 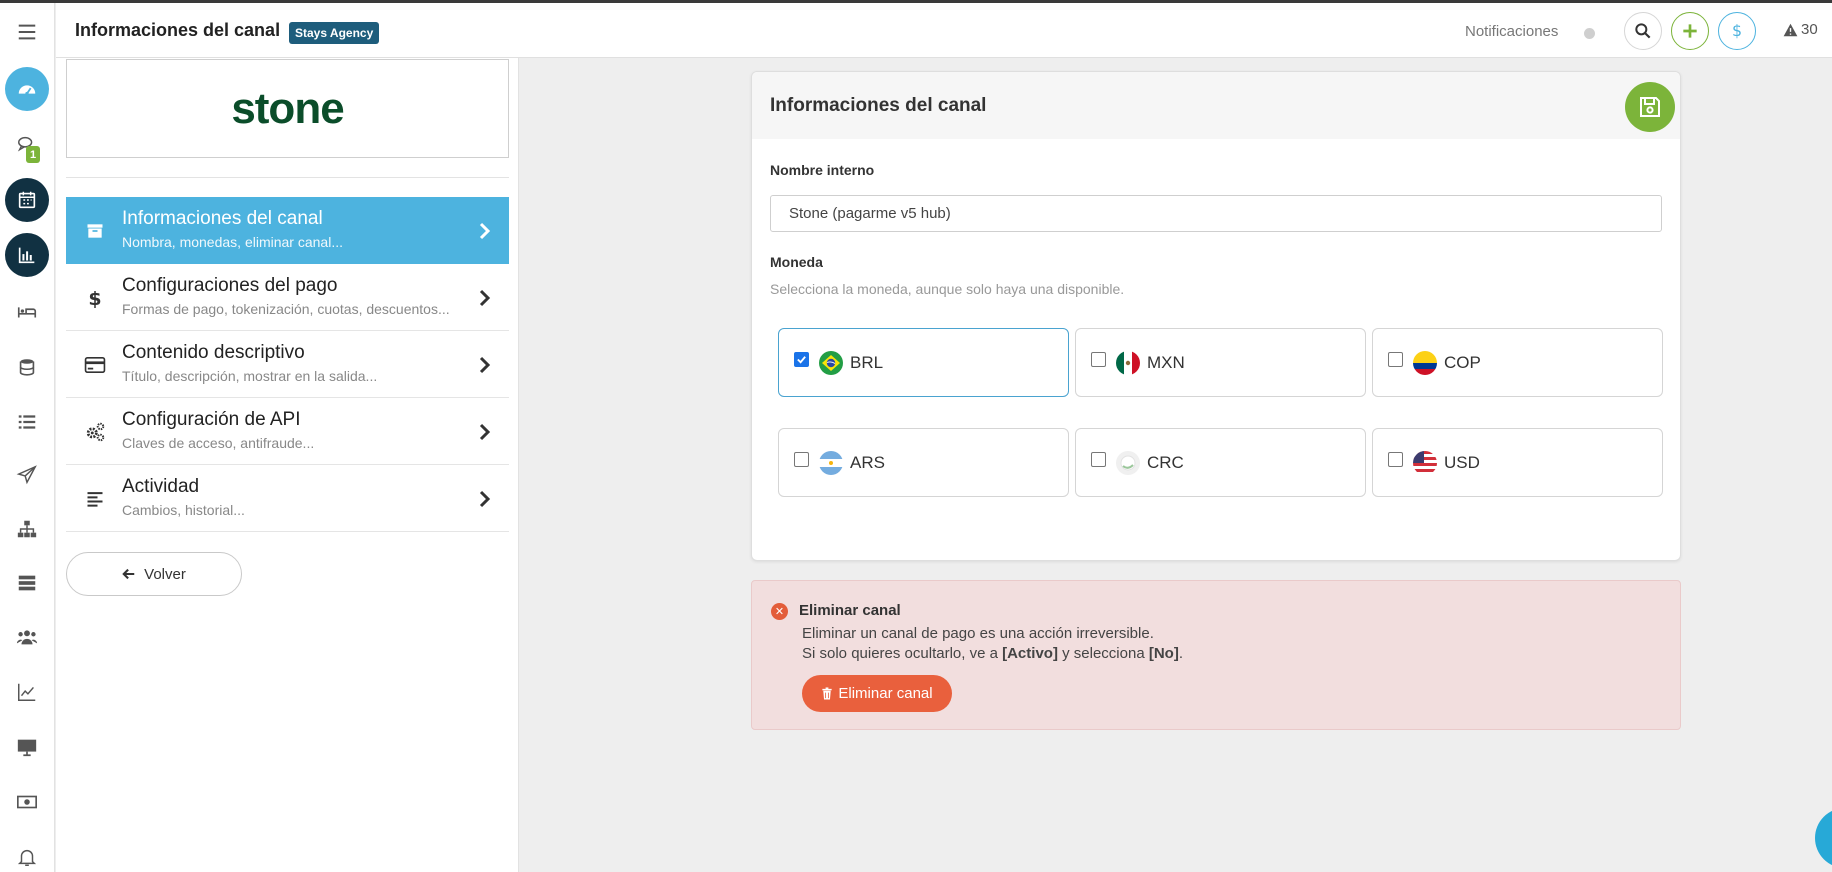 What do you see at coordinates (1511, 31) in the screenshot?
I see `notifications-label: Notificaciones` at bounding box center [1511, 31].